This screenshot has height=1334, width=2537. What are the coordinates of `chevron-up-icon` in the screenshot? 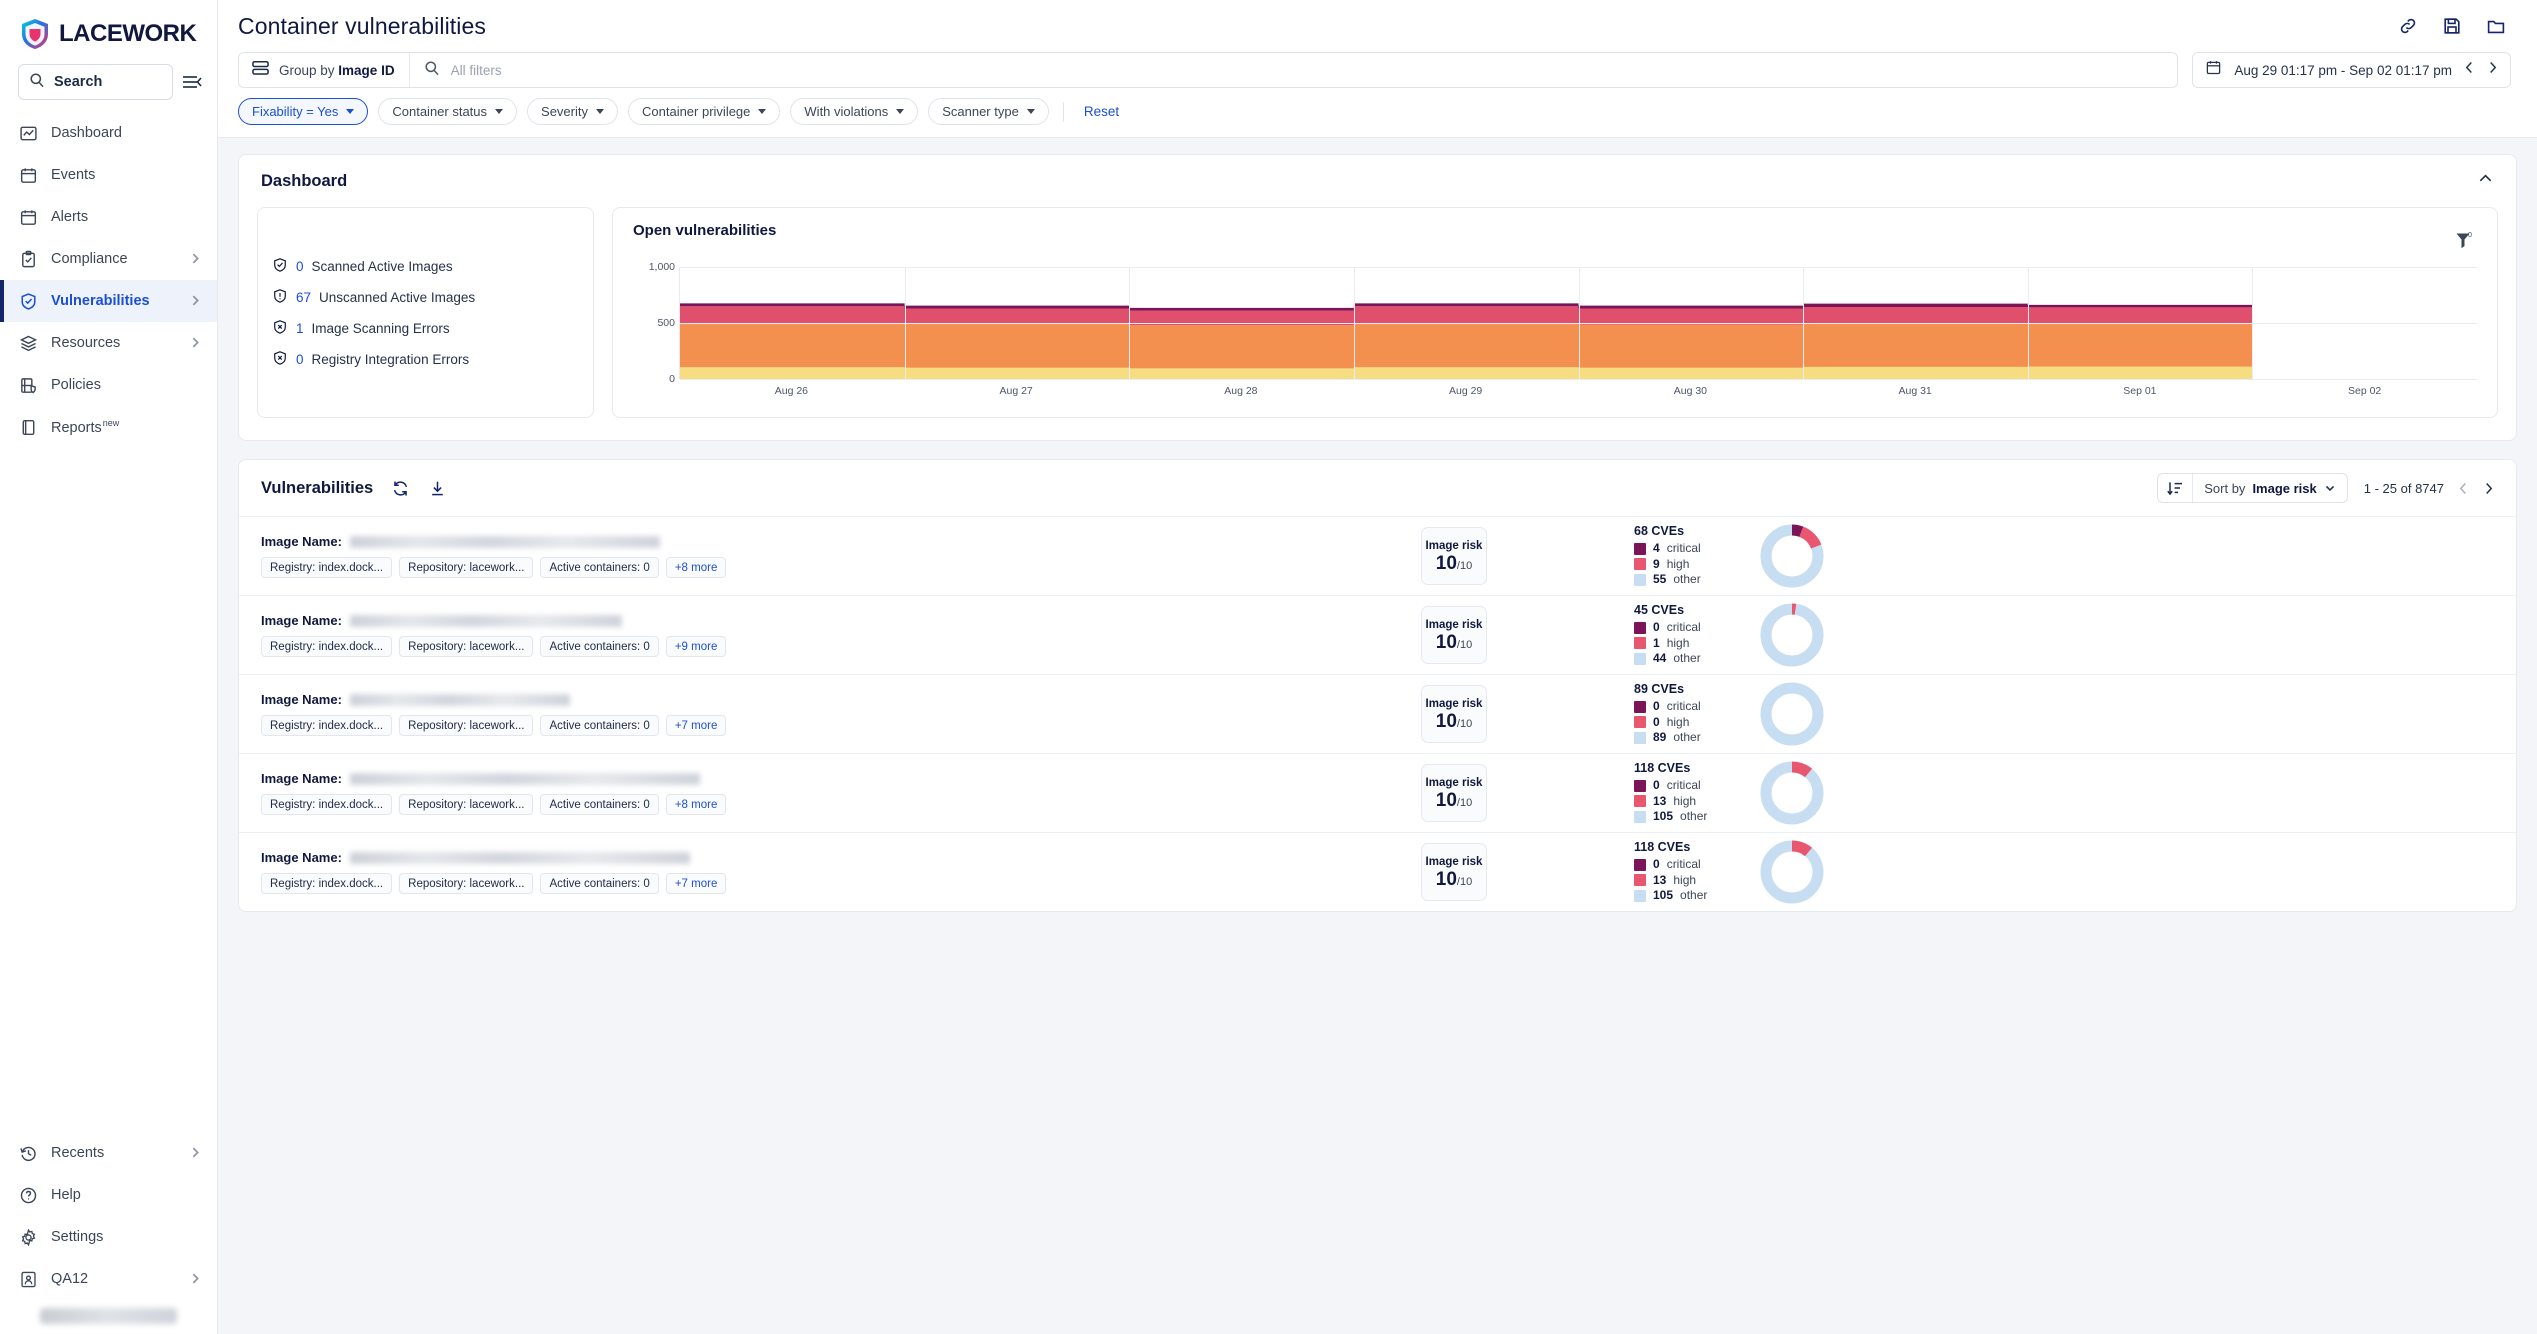 It's located at (2485, 181).